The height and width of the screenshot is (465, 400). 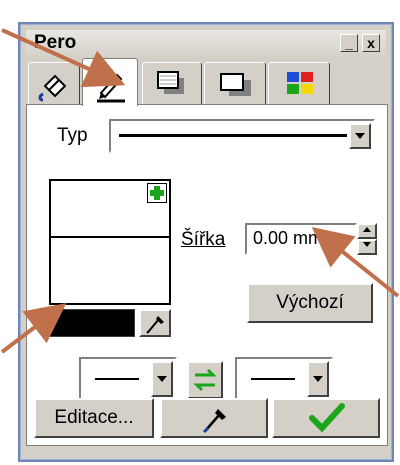 I want to click on callout-arrow-pen-tab, so click(x=63, y=58).